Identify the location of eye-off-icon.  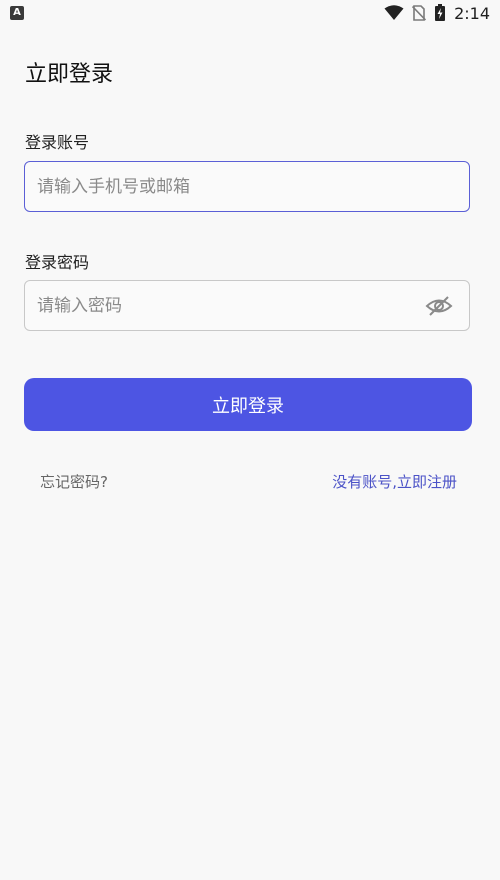
(439, 306).